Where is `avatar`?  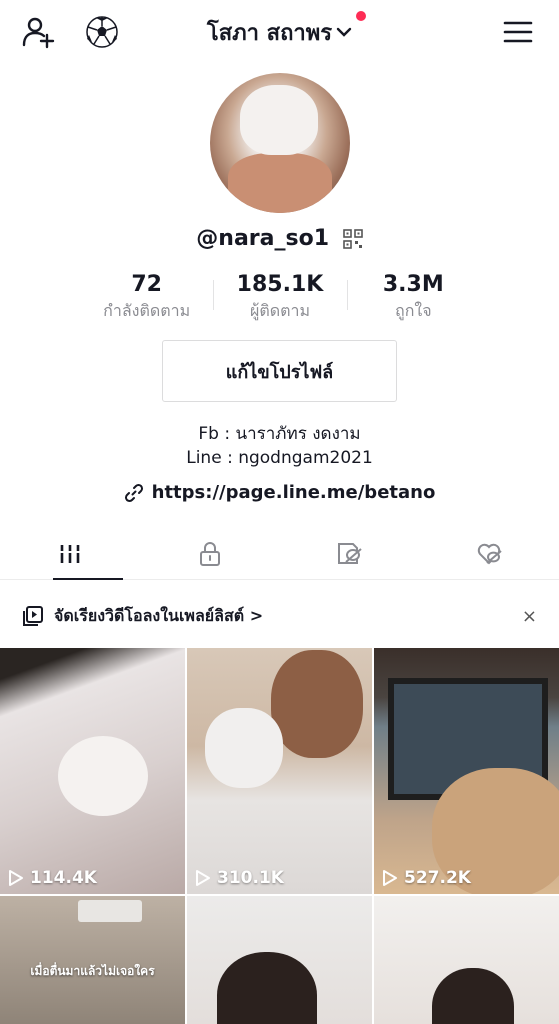
avatar is located at coordinates (280, 143).